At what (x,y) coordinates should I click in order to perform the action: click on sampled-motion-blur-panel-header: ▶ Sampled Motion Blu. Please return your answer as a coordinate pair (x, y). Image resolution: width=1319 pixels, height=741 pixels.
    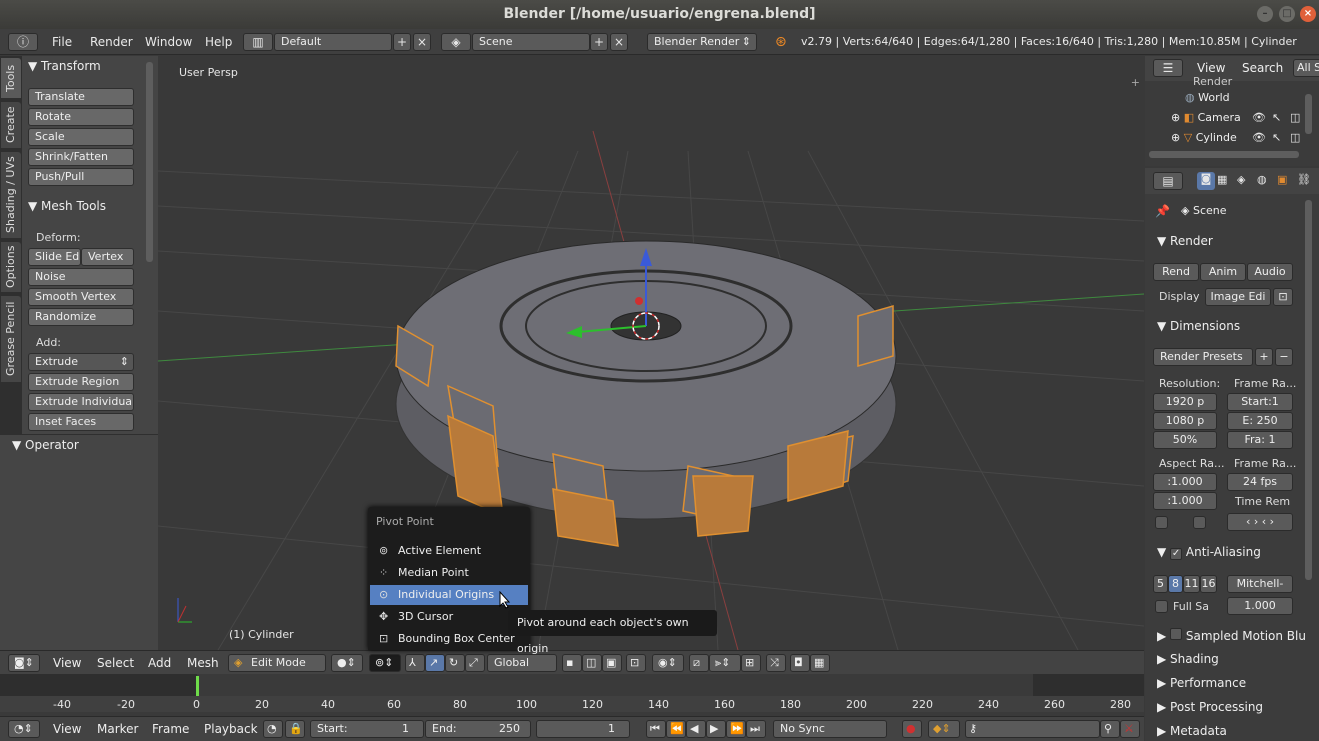
    Looking at the image, I should click on (1231, 635).